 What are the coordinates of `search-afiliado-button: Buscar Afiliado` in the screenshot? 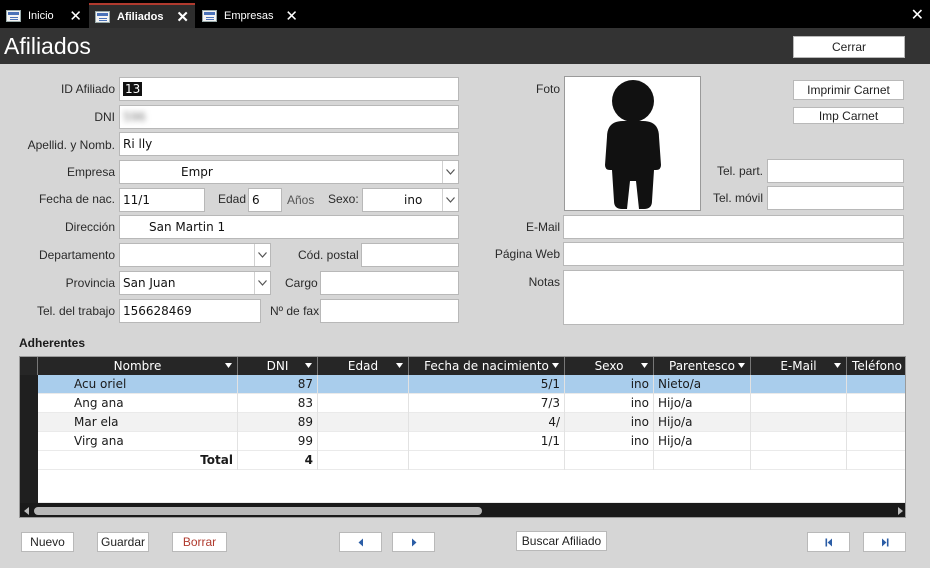 It's located at (561, 541).